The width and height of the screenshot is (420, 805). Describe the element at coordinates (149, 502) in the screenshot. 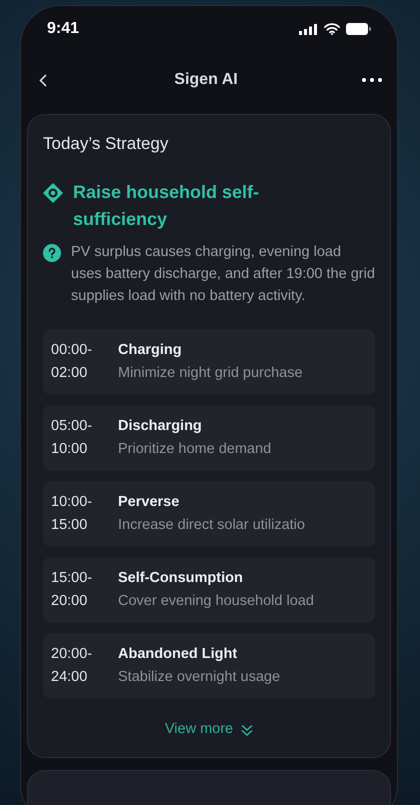

I see `mode-title: Perverse` at that location.